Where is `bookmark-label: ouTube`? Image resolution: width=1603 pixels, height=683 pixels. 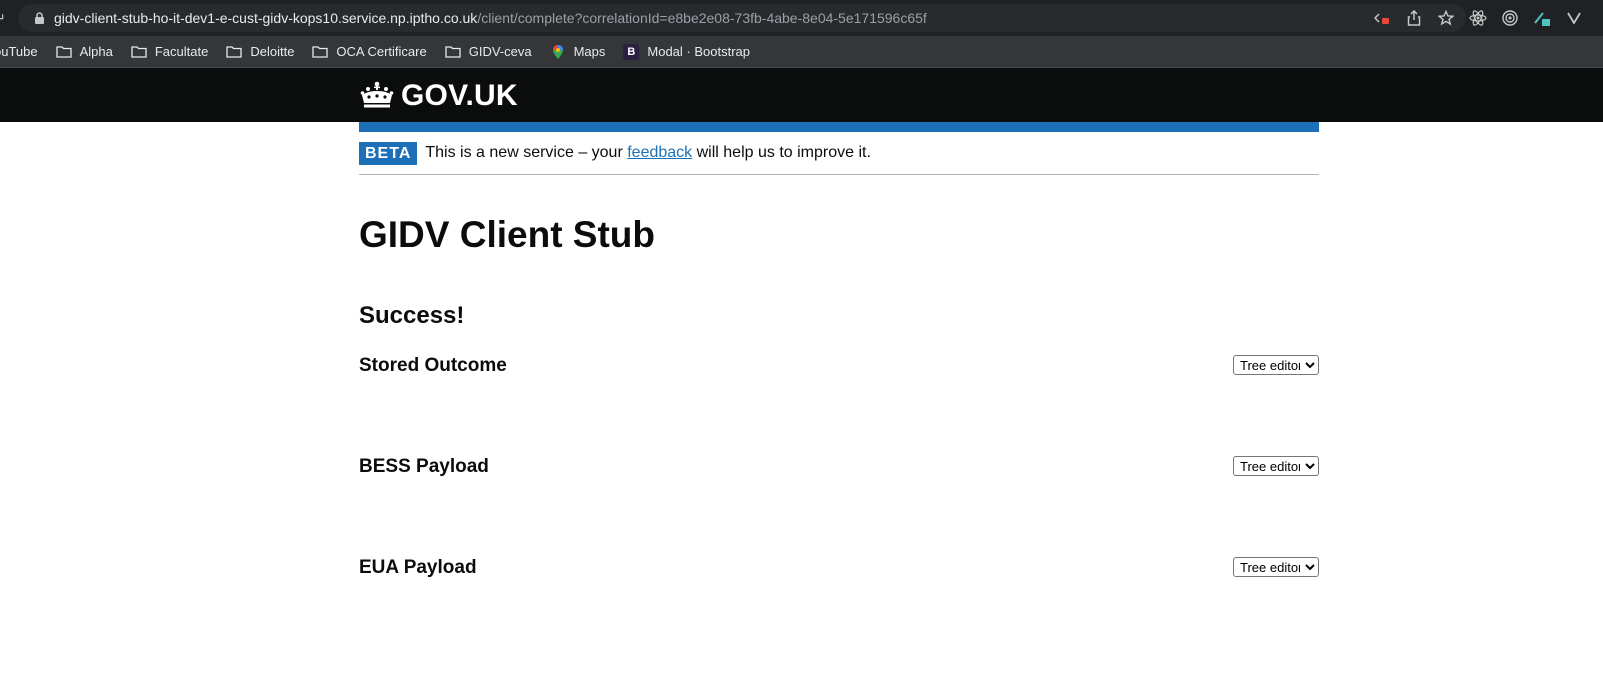
bookmark-label: ouTube is located at coordinates (19, 51).